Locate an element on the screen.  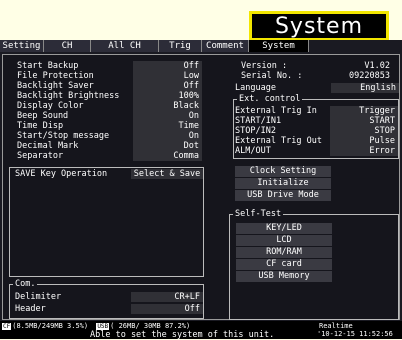
setting-start-stop-message: Start/Stop message On is located at coordinates (109, 136).